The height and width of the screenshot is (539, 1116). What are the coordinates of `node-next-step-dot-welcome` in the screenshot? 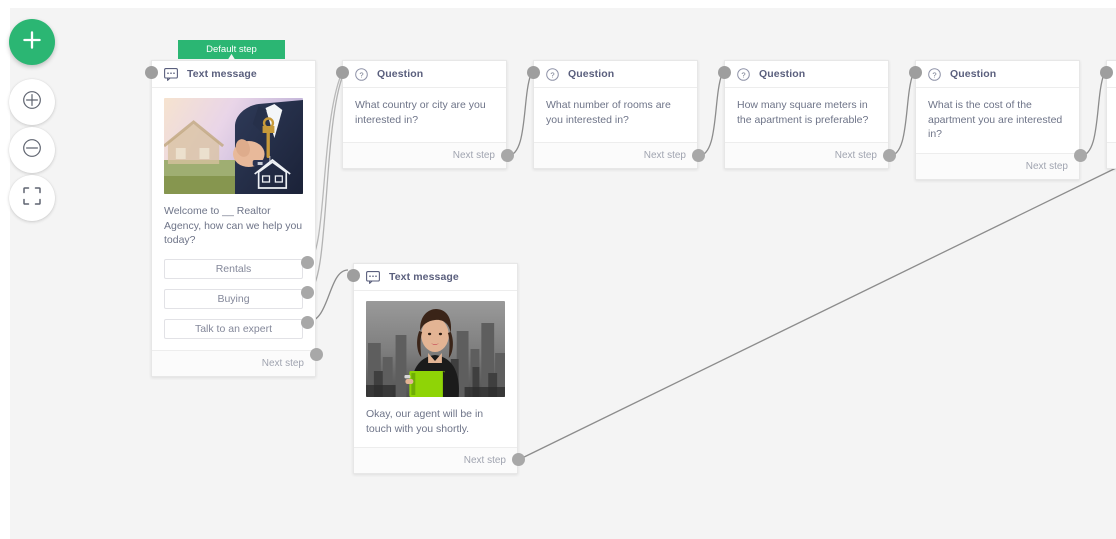 It's located at (316, 354).